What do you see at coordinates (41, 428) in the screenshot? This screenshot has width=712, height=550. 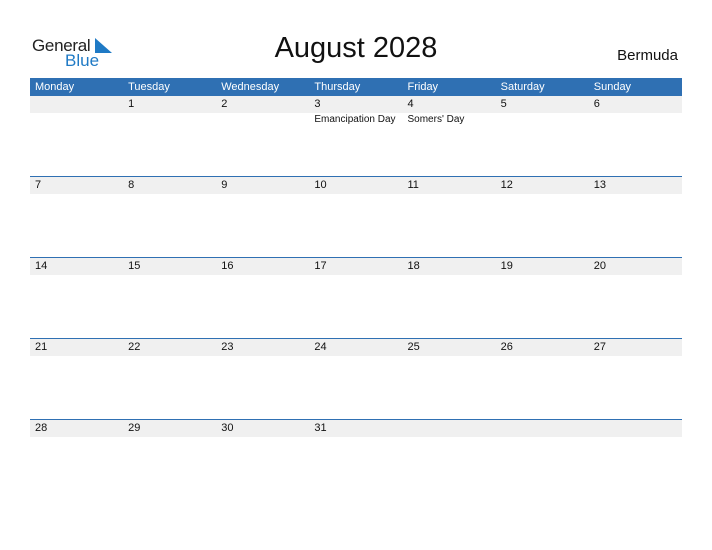 I see `day-number: 28` at bounding box center [41, 428].